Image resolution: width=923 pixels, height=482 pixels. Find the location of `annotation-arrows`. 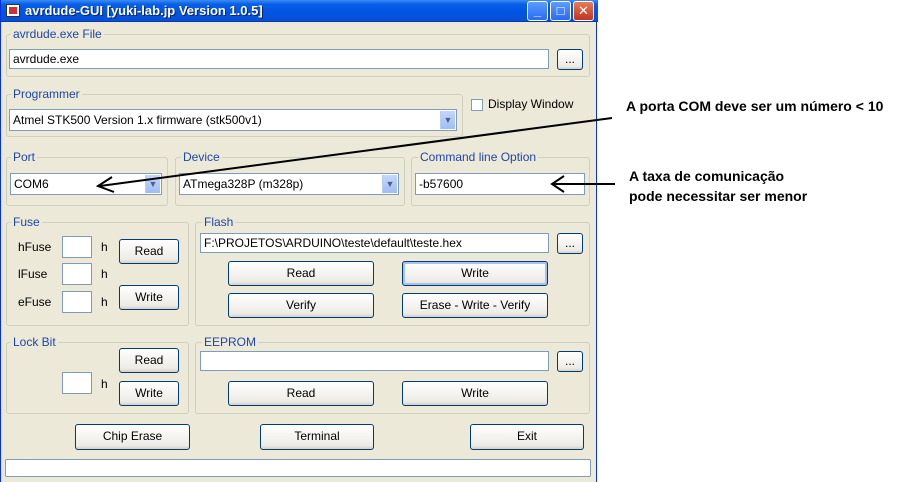

annotation-arrows is located at coordinates (355, 155).